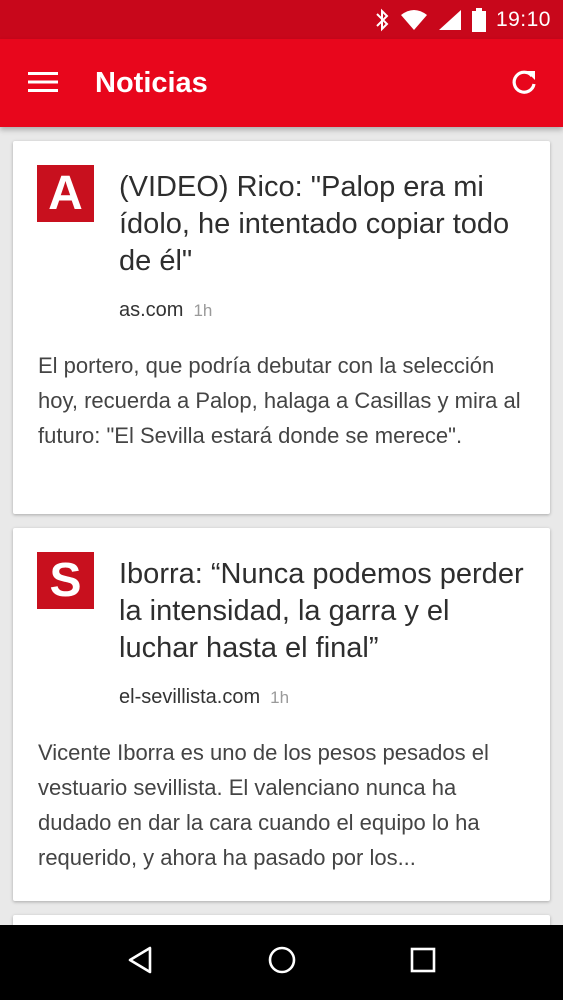  I want to click on refresh-button, so click(524, 84).